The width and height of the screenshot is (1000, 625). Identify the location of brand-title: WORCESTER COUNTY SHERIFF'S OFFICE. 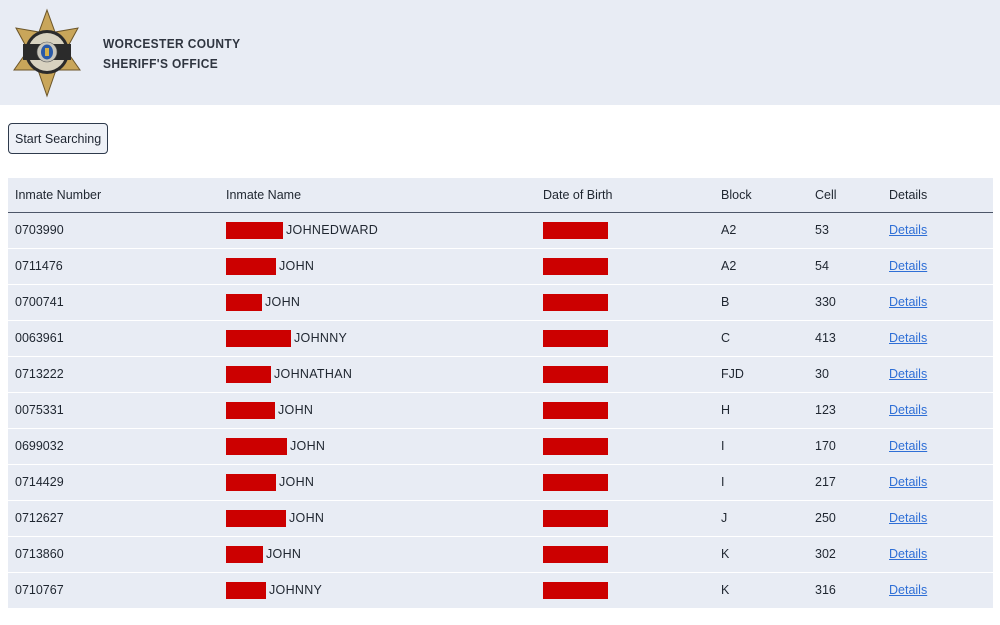
(177, 54).